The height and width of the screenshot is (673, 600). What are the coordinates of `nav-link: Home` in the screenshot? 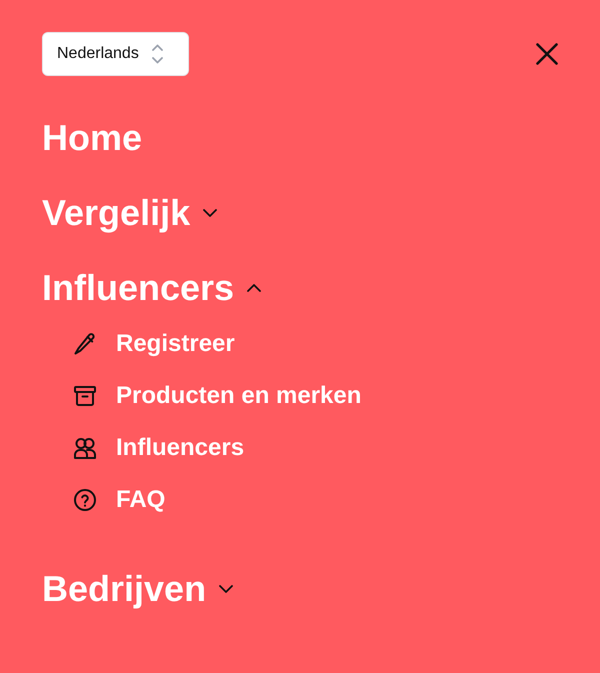 It's located at (92, 138).